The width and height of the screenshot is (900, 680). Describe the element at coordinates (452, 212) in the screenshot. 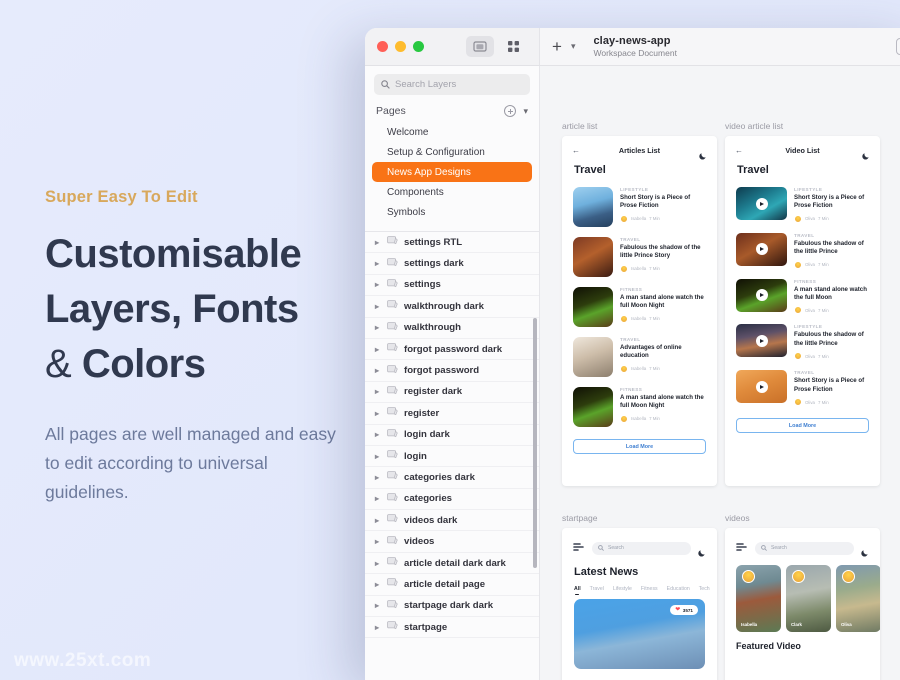

I see `sidebar-page-symbols: Symbols` at that location.